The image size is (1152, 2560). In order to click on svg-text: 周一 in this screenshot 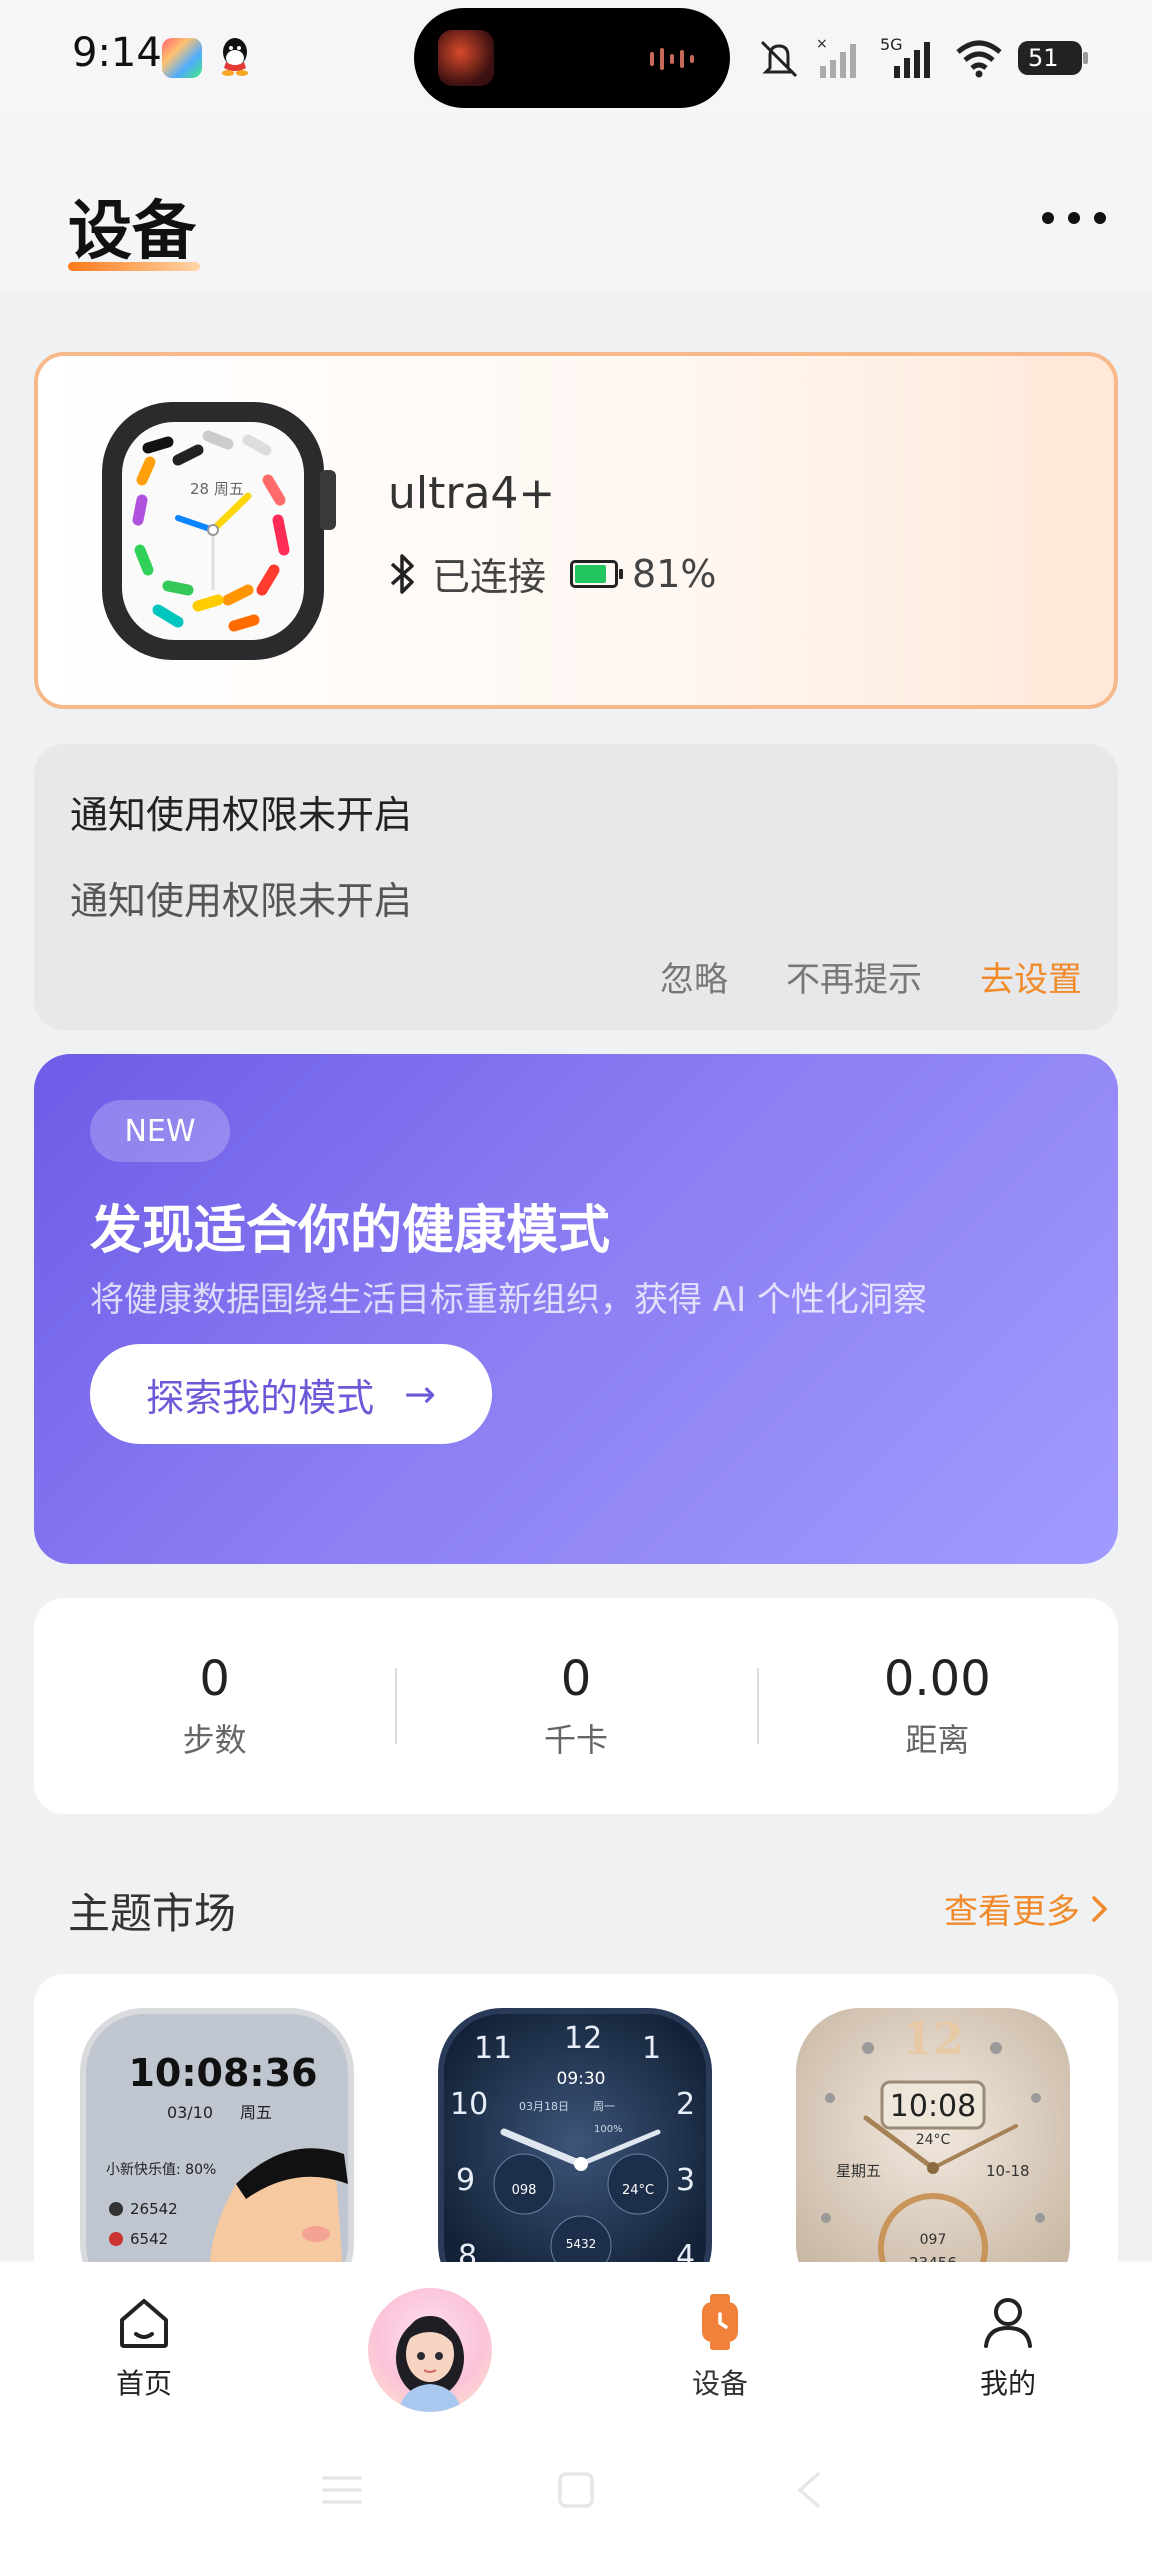, I will do `click(604, 2106)`.